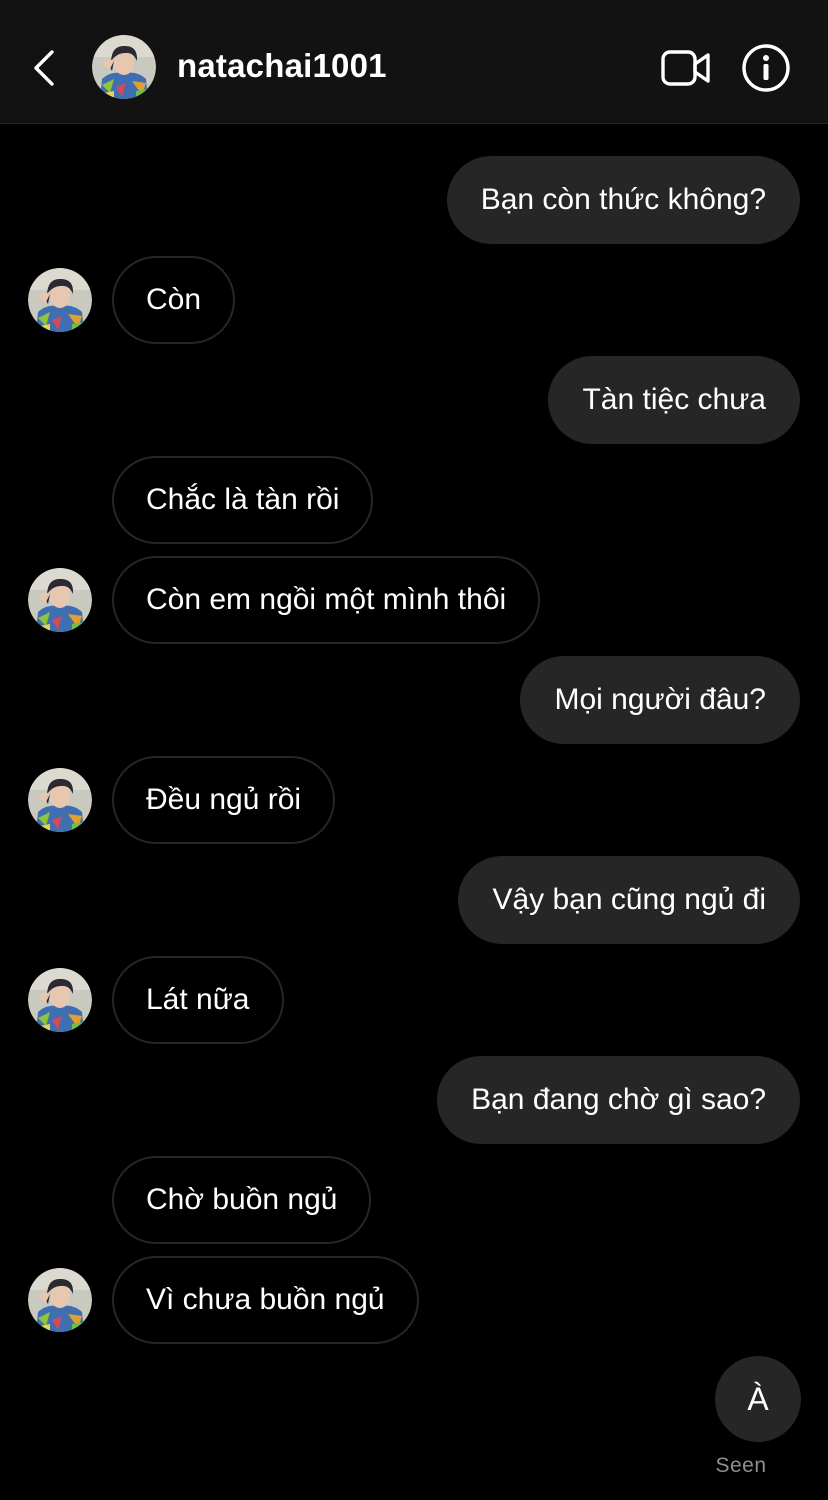 Image resolution: width=828 pixels, height=1500 pixels. What do you see at coordinates (414, 500) in the screenshot?
I see `message-row: Chắc là tàn rồi` at bounding box center [414, 500].